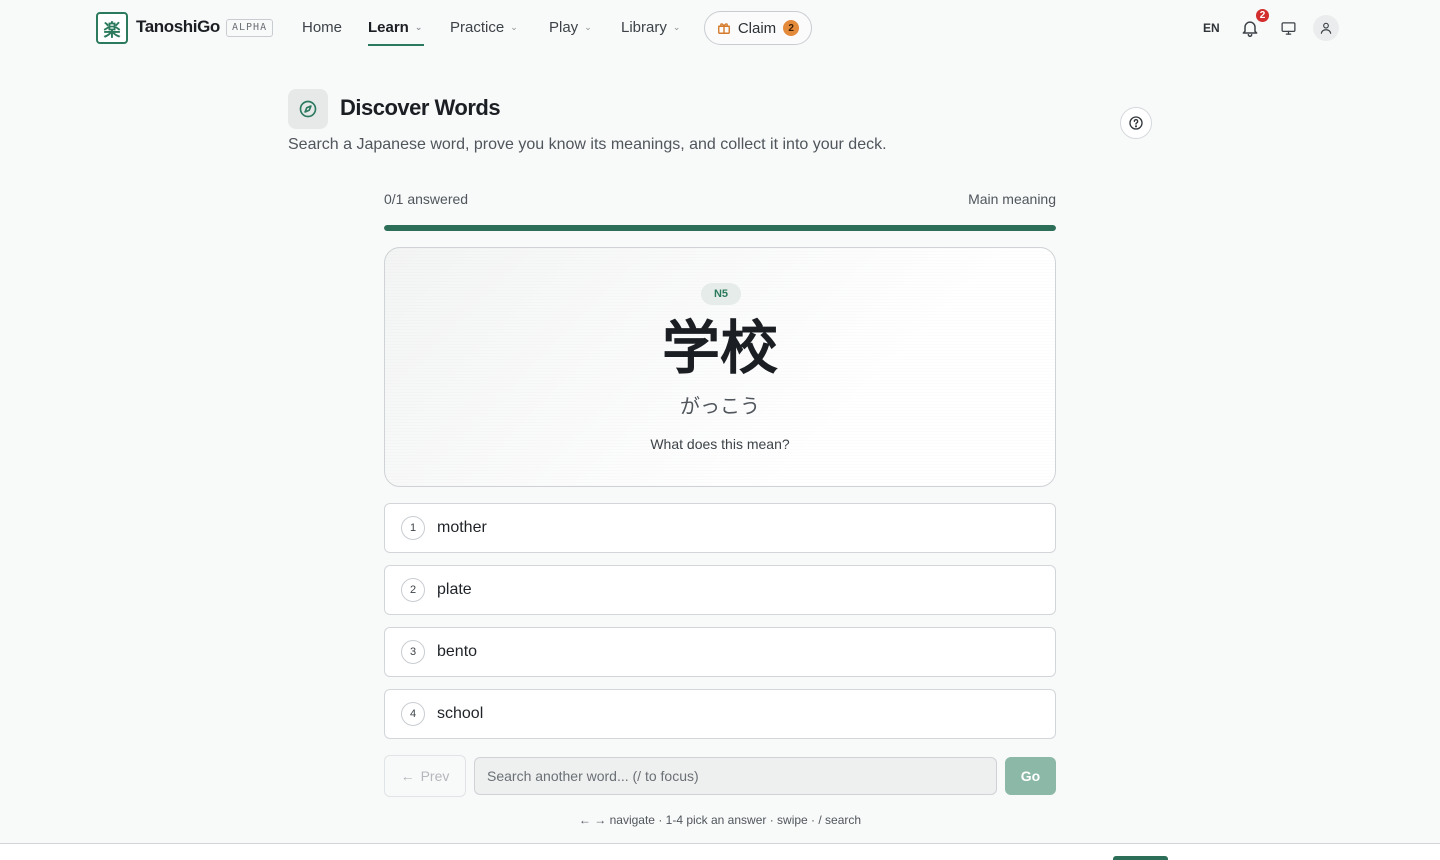 The height and width of the screenshot is (860, 1440). What do you see at coordinates (720, 528) in the screenshot?
I see `answer-option-1: 1 mother` at bounding box center [720, 528].